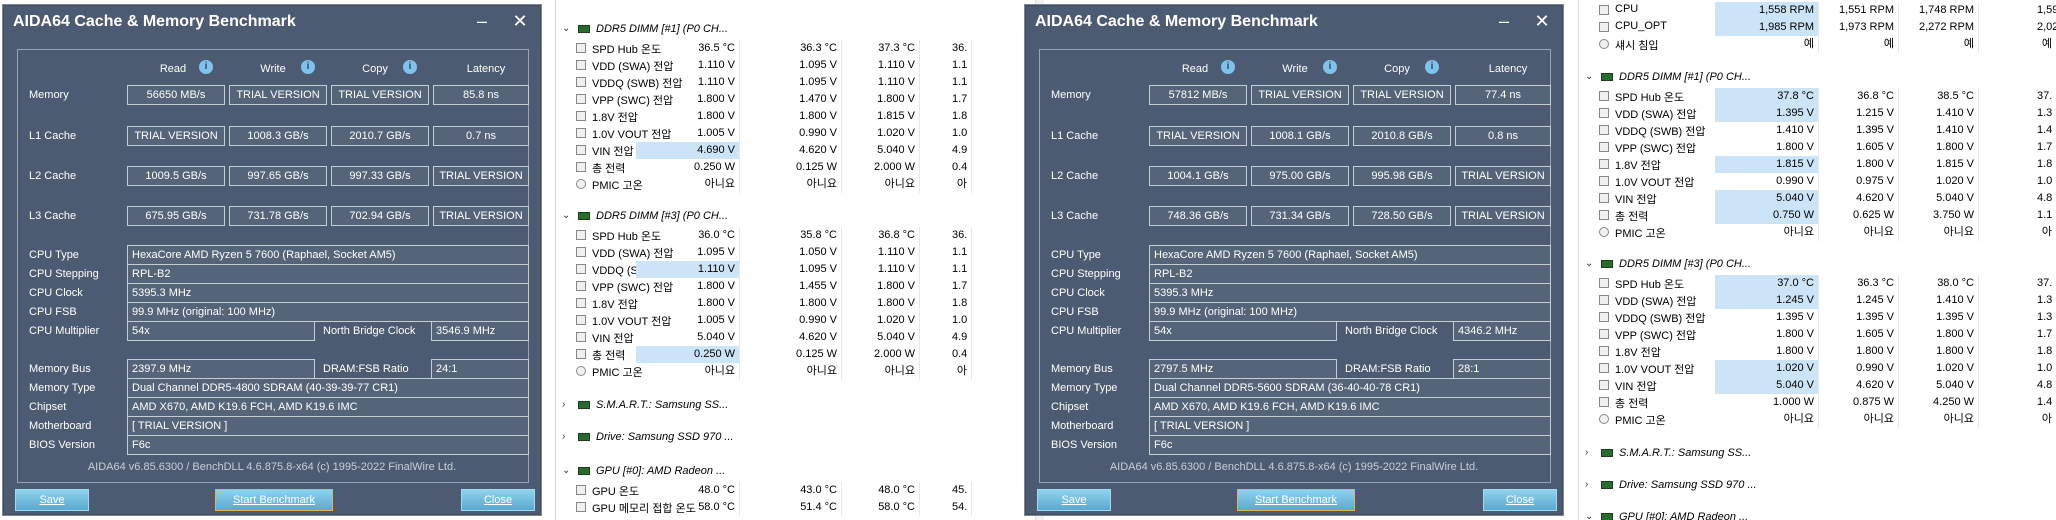 The image size is (2056, 520). I want to click on sensor-row: GPU 메모리 접합 온도 58.0 °C 51.4 °C 58.0 °C 54., so click(800, 507).